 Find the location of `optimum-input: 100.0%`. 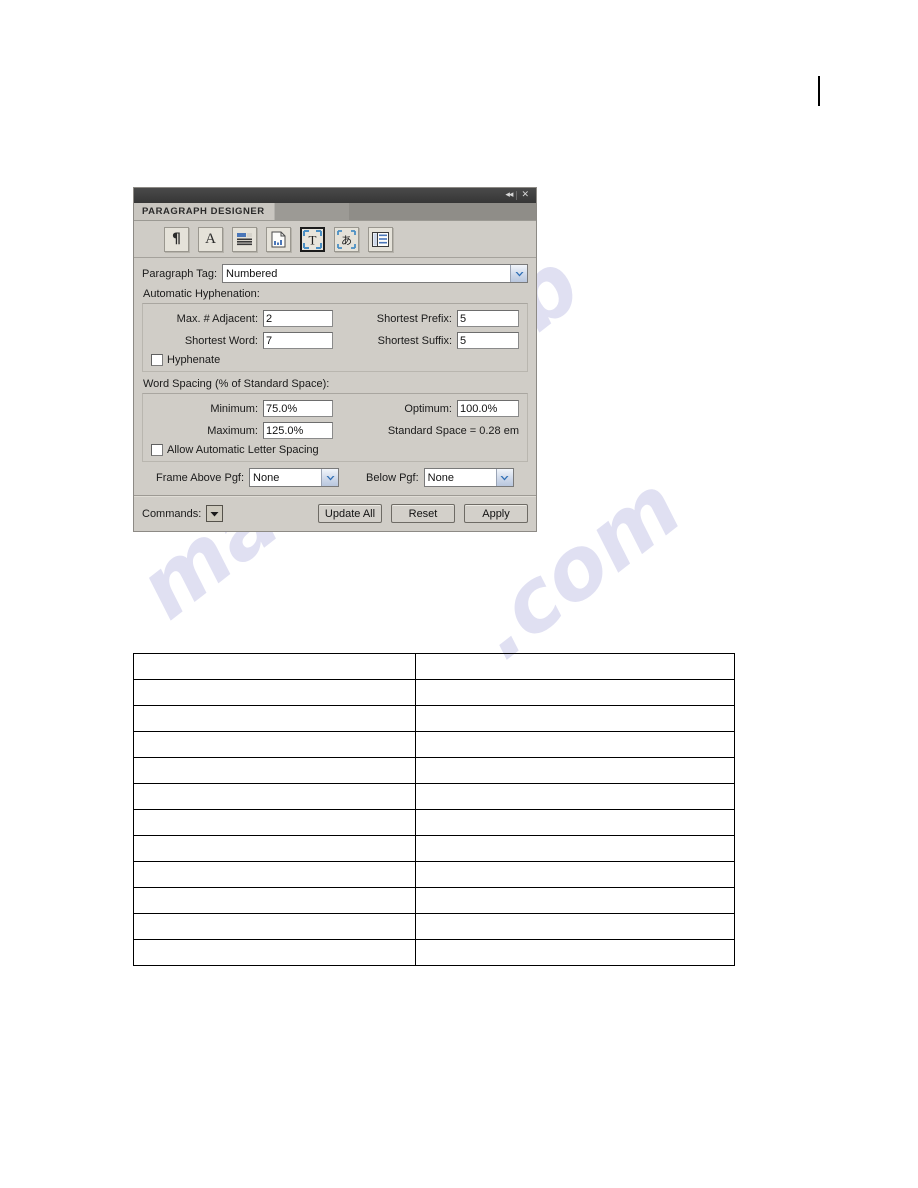

optimum-input: 100.0% is located at coordinates (488, 408).